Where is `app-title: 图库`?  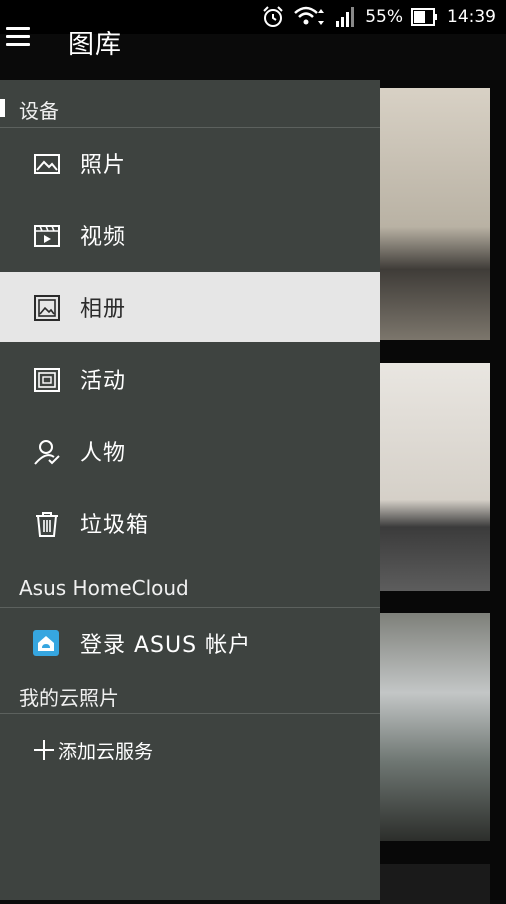
app-title: 图库 is located at coordinates (95, 45).